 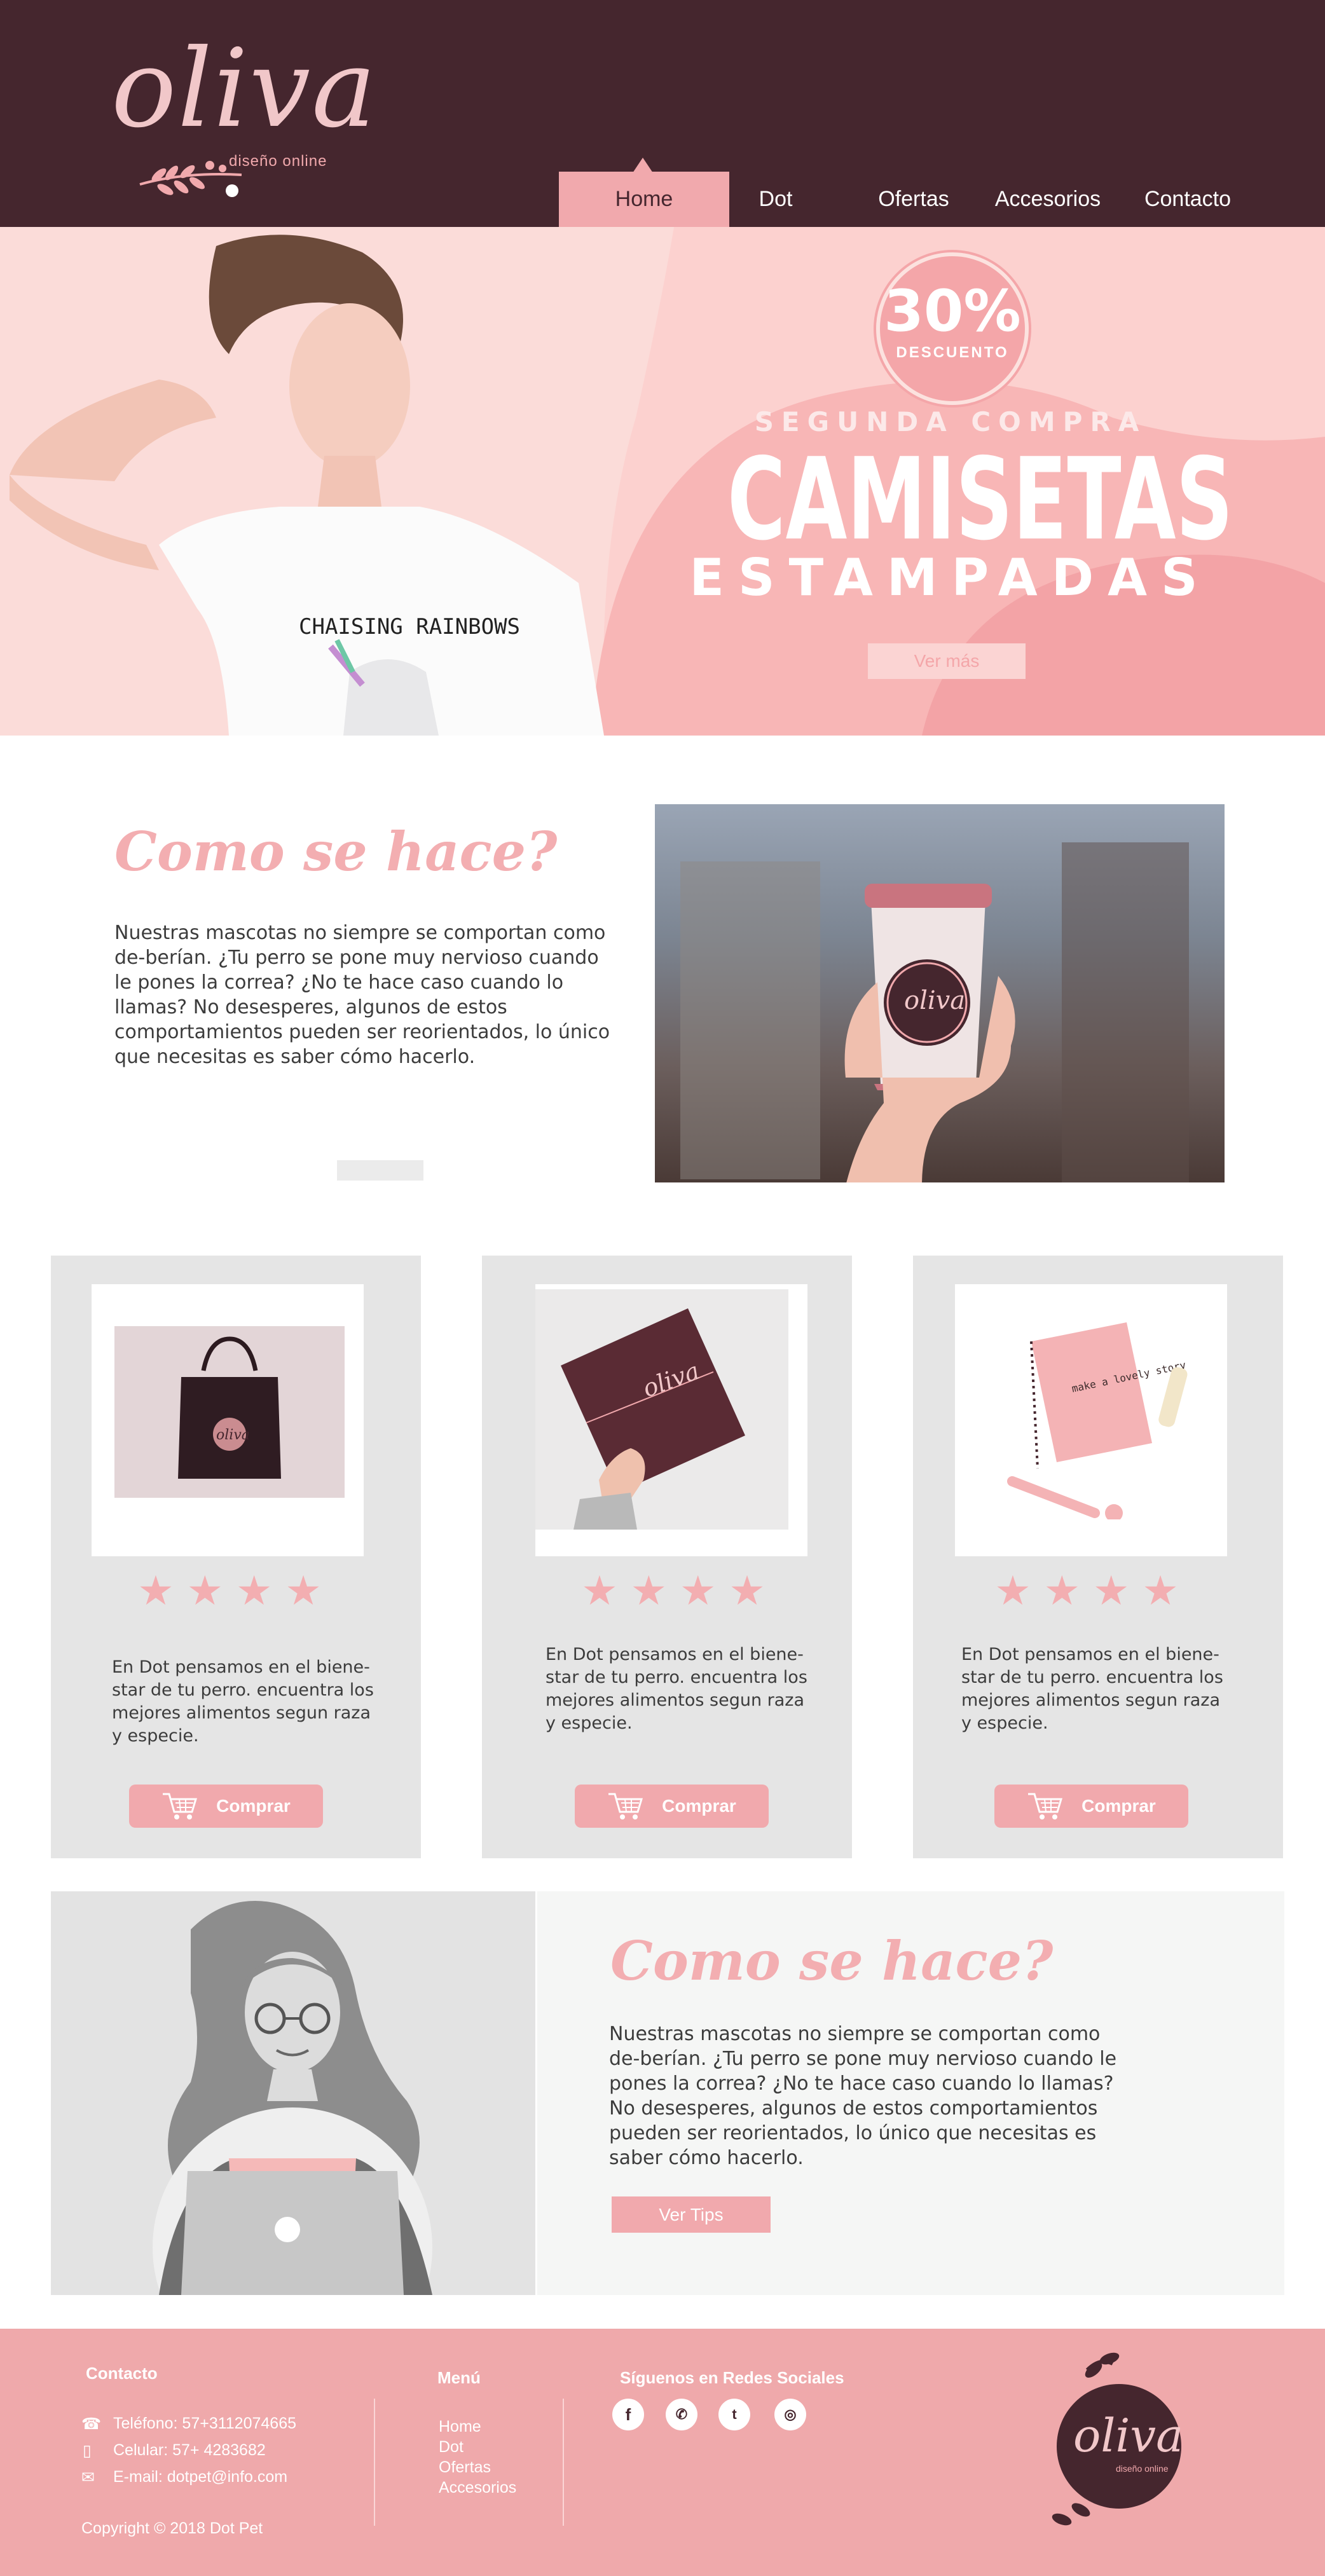 What do you see at coordinates (451, 2447) in the screenshot?
I see `footer-menu-dot: Dot` at bounding box center [451, 2447].